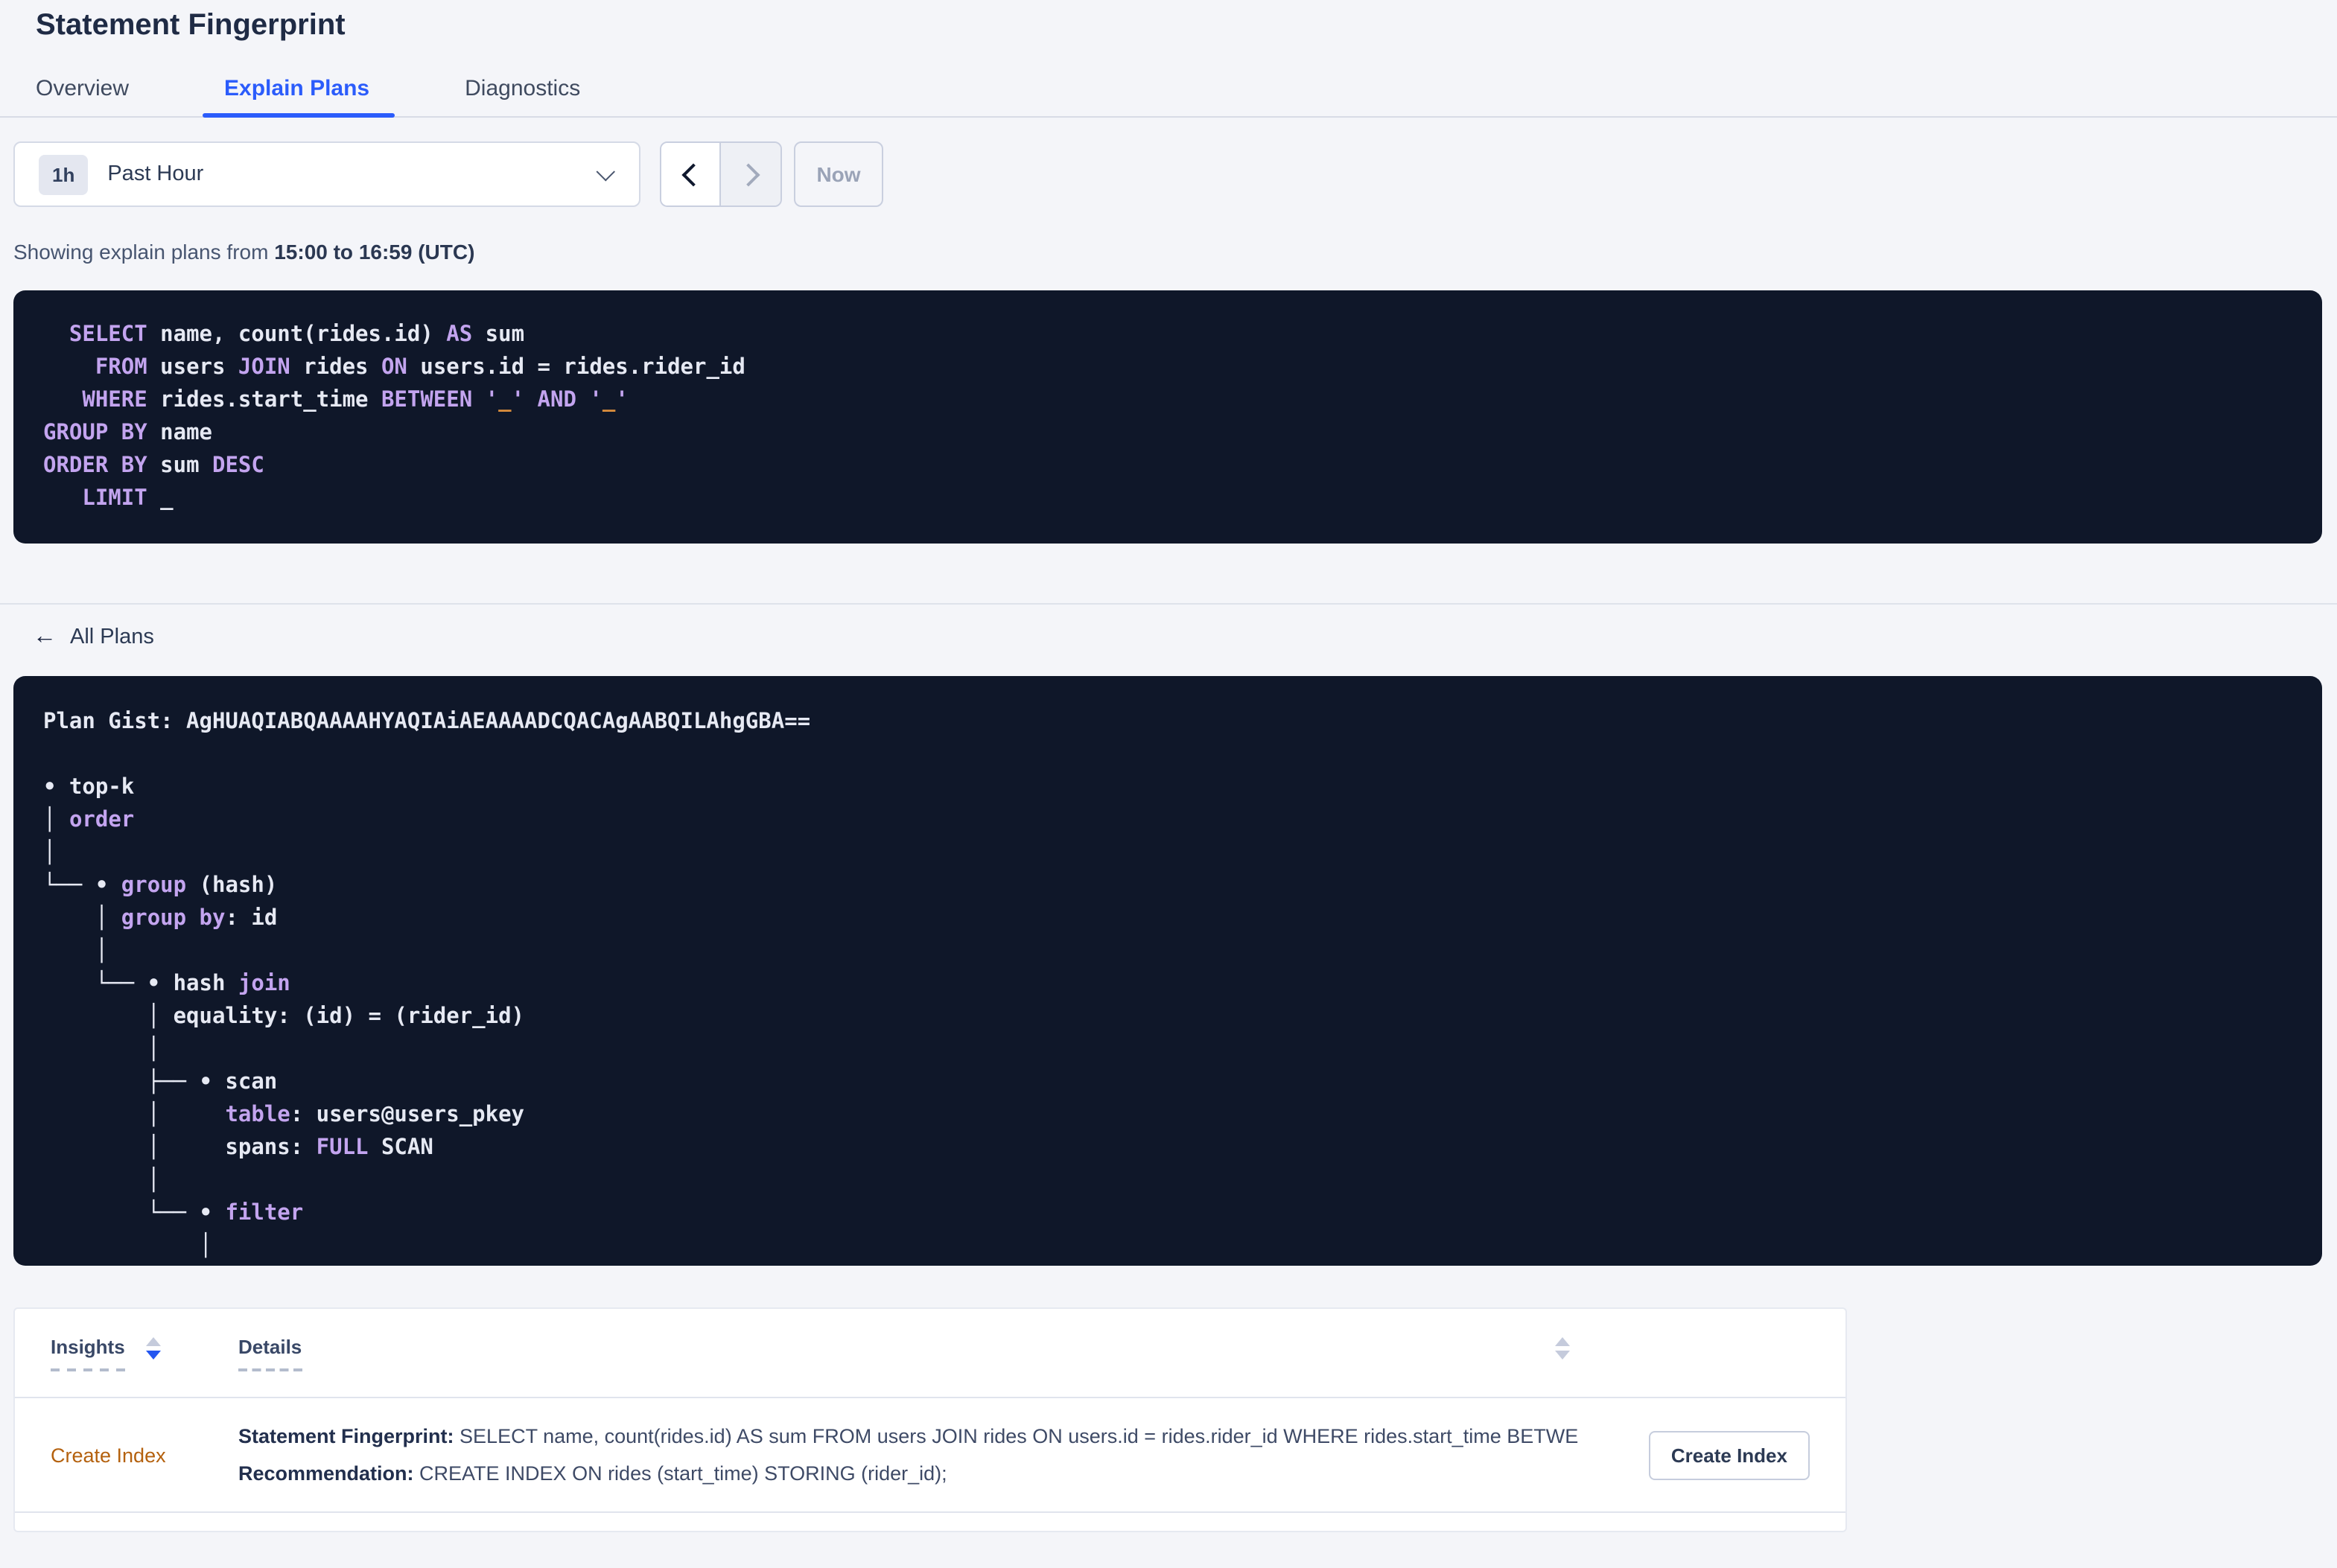 The height and width of the screenshot is (1568, 2337). What do you see at coordinates (109, 499) in the screenshot?
I see `code-line: LIMIT _` at bounding box center [109, 499].